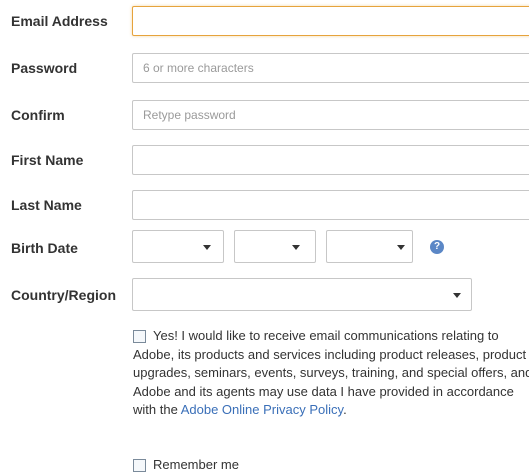 Image resolution: width=529 pixels, height=474 pixels. What do you see at coordinates (44, 248) in the screenshot?
I see `birth-date-label: Birth Date` at bounding box center [44, 248].